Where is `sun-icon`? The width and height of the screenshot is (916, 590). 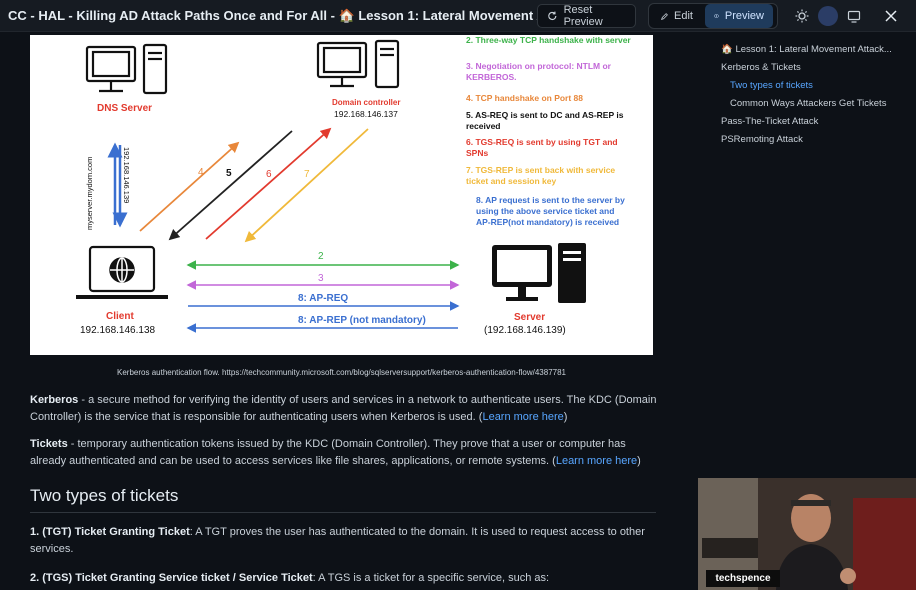 sun-icon is located at coordinates (802, 16).